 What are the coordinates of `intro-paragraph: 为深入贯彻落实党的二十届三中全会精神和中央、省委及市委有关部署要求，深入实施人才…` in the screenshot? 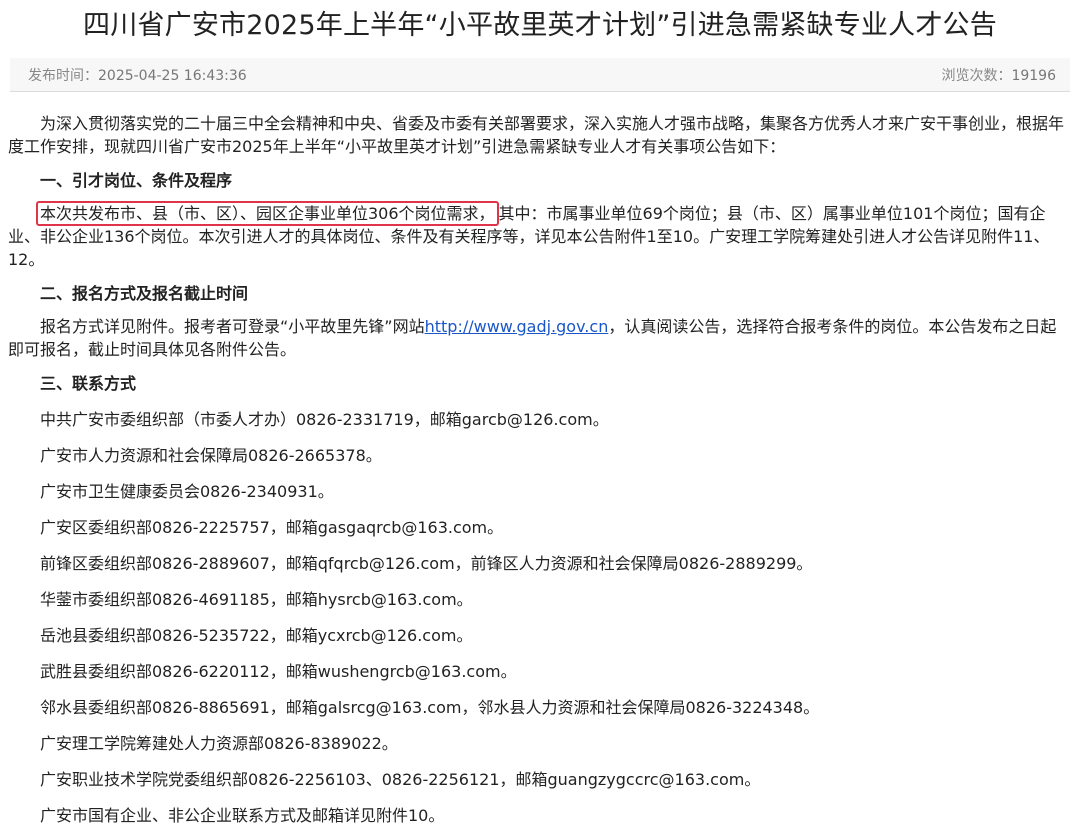 It's located at (536, 135).